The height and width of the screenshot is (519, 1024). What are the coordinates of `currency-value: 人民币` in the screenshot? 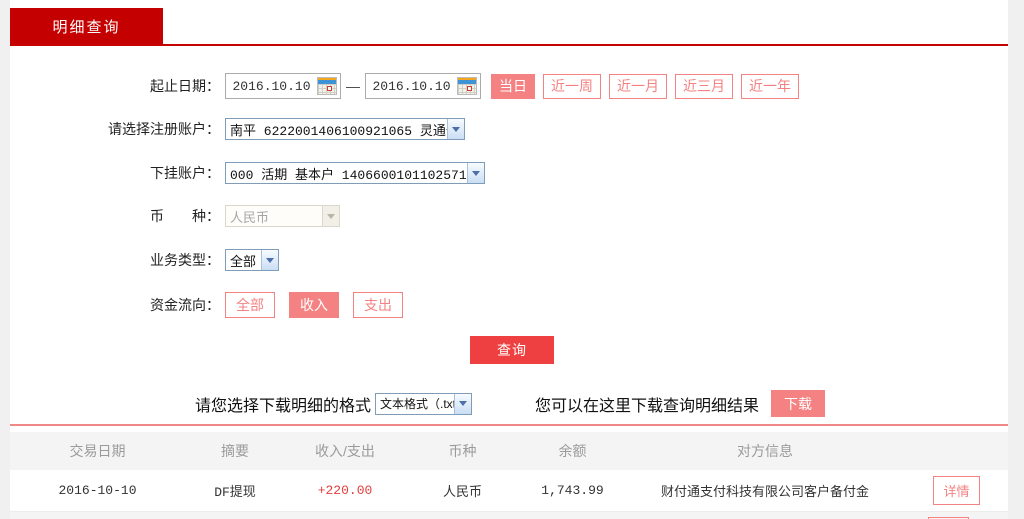 It's located at (250, 218).